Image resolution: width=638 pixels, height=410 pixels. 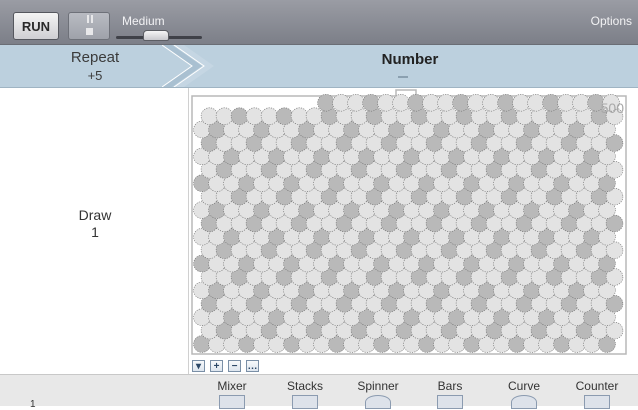 What do you see at coordinates (450, 386) in the screenshot?
I see `palette-item-bars: Bars` at bounding box center [450, 386].